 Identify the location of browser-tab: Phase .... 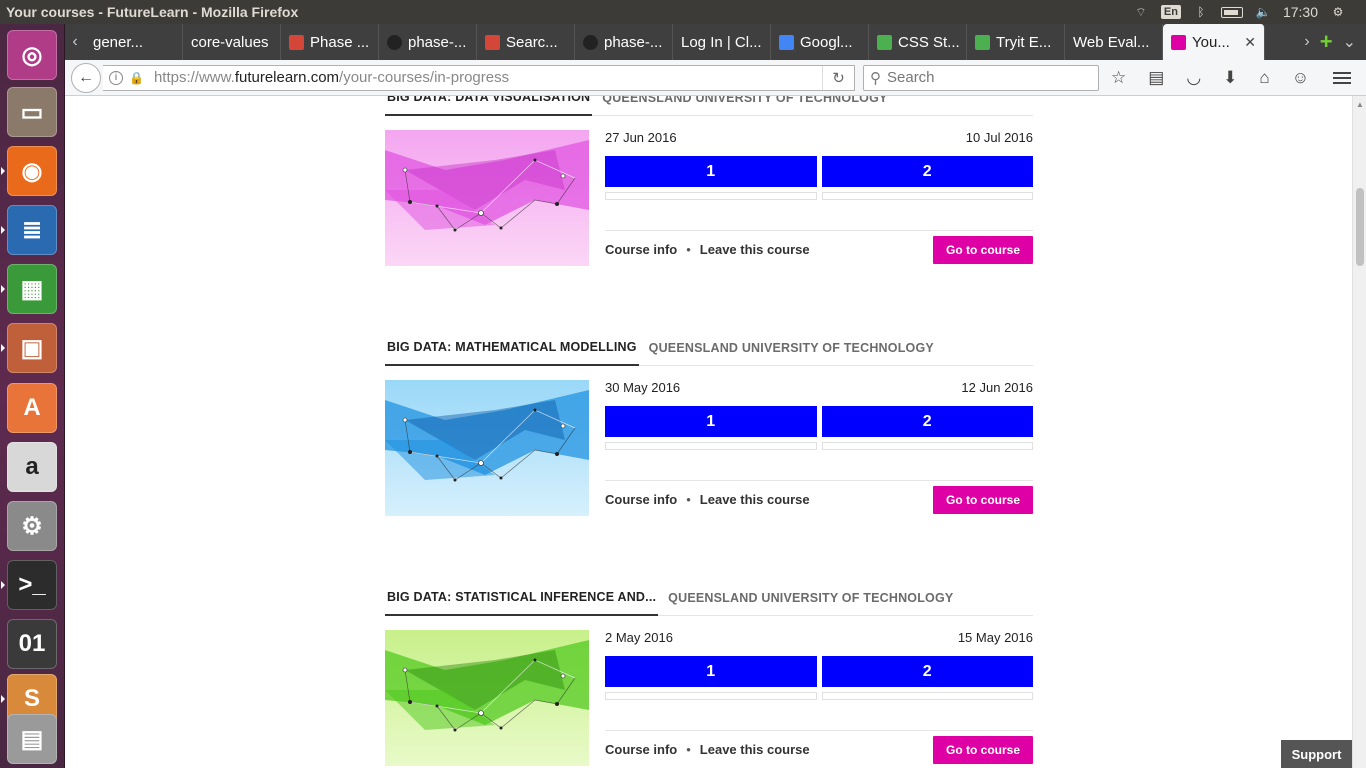
(330, 42).